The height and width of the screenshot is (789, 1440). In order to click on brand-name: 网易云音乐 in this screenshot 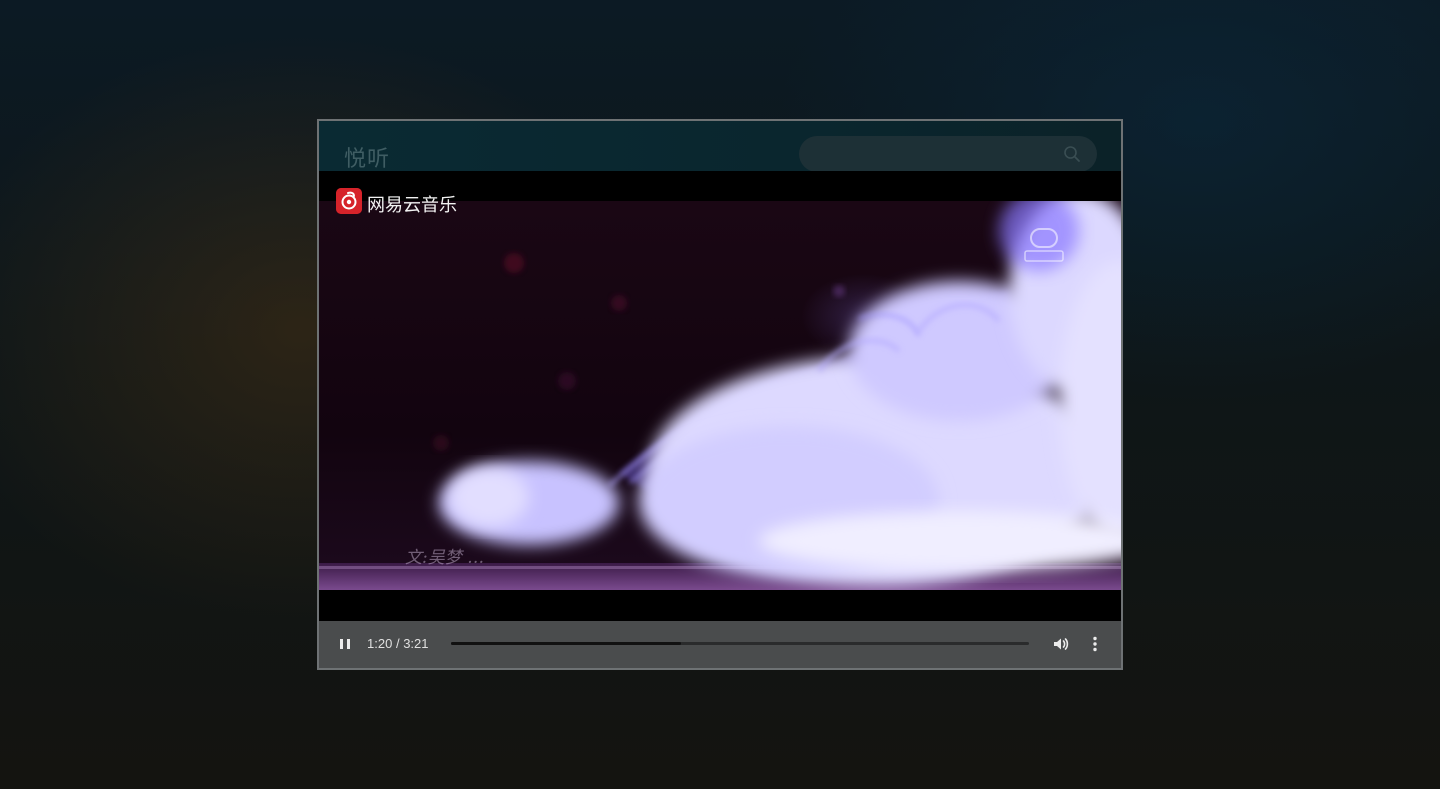, I will do `click(412, 205)`.